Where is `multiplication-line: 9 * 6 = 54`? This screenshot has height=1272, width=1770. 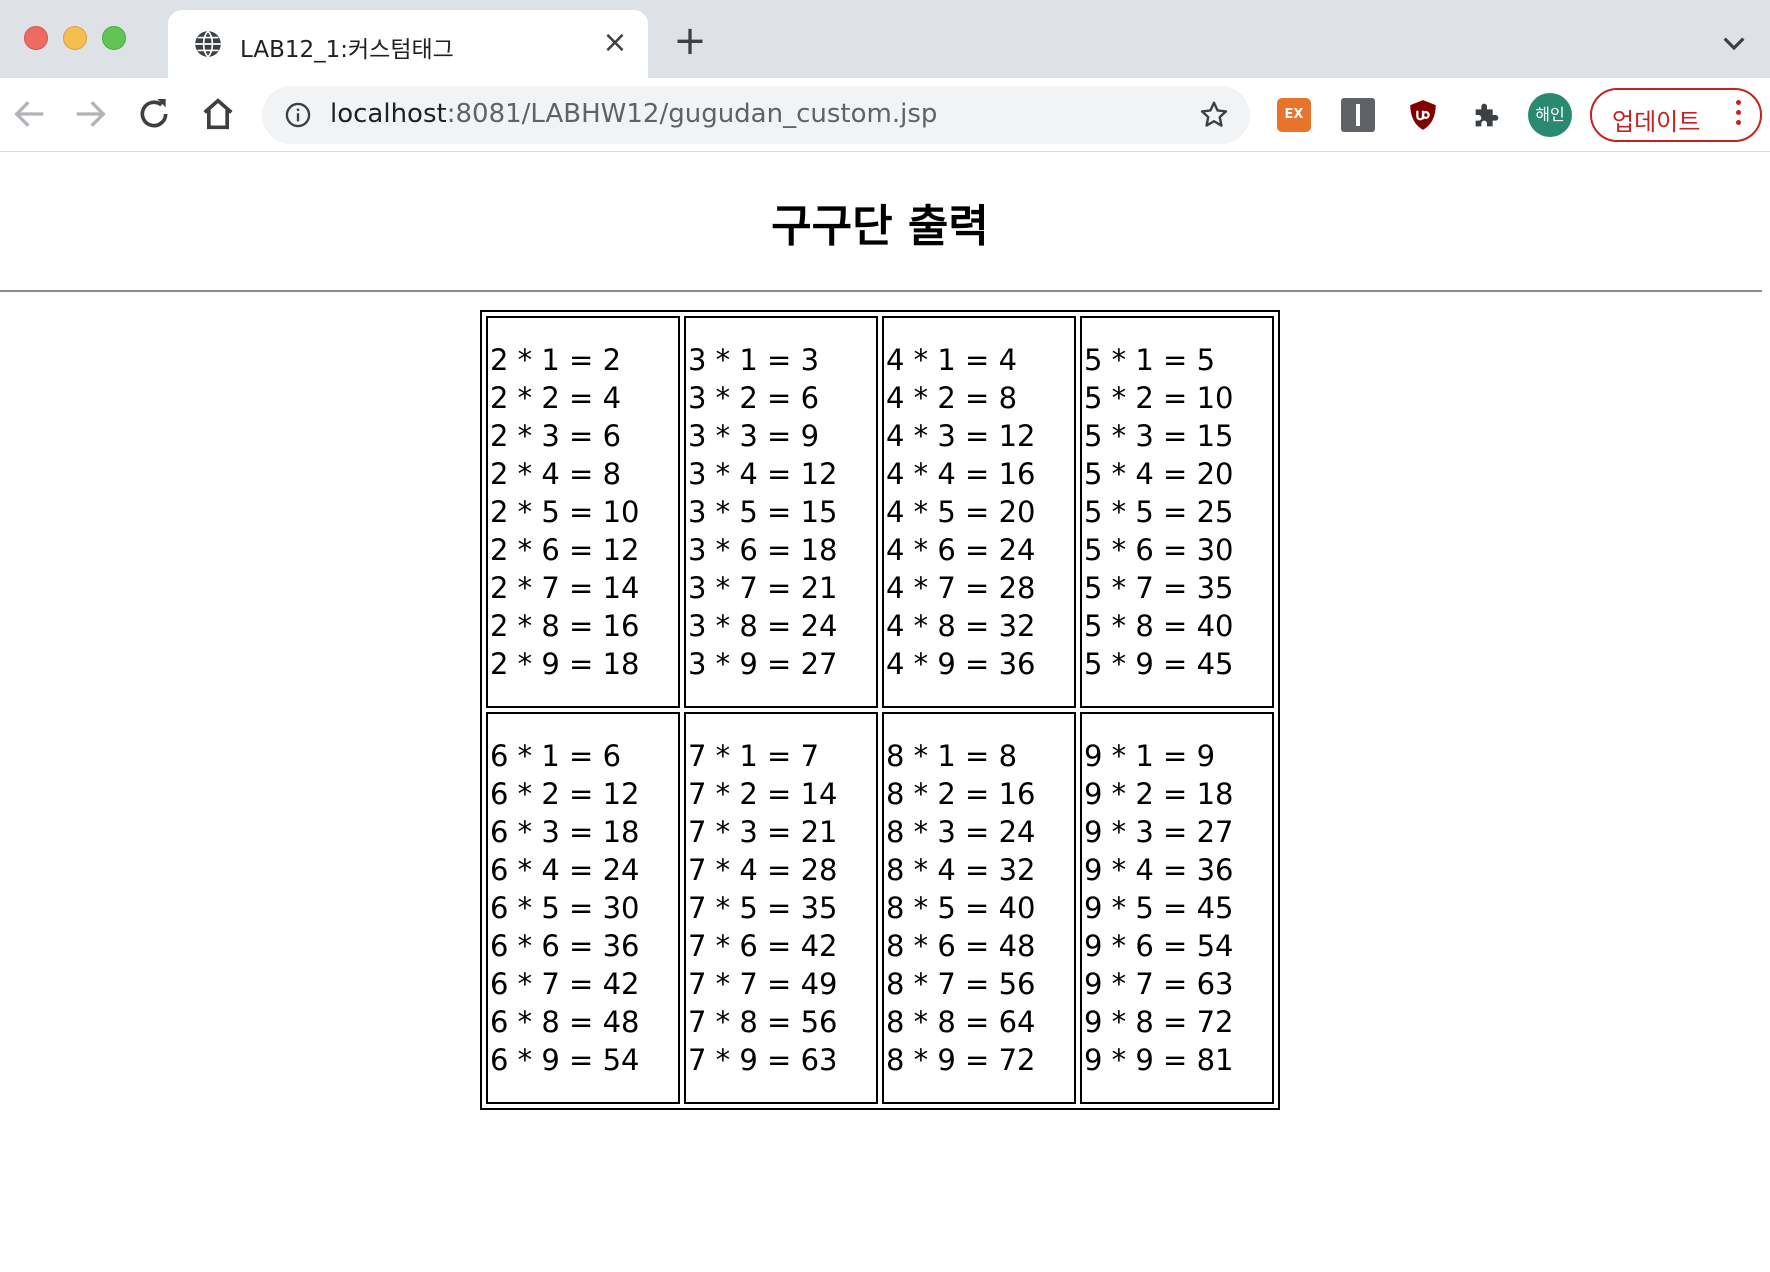 multiplication-line: 9 * 6 = 54 is located at coordinates (1159, 946).